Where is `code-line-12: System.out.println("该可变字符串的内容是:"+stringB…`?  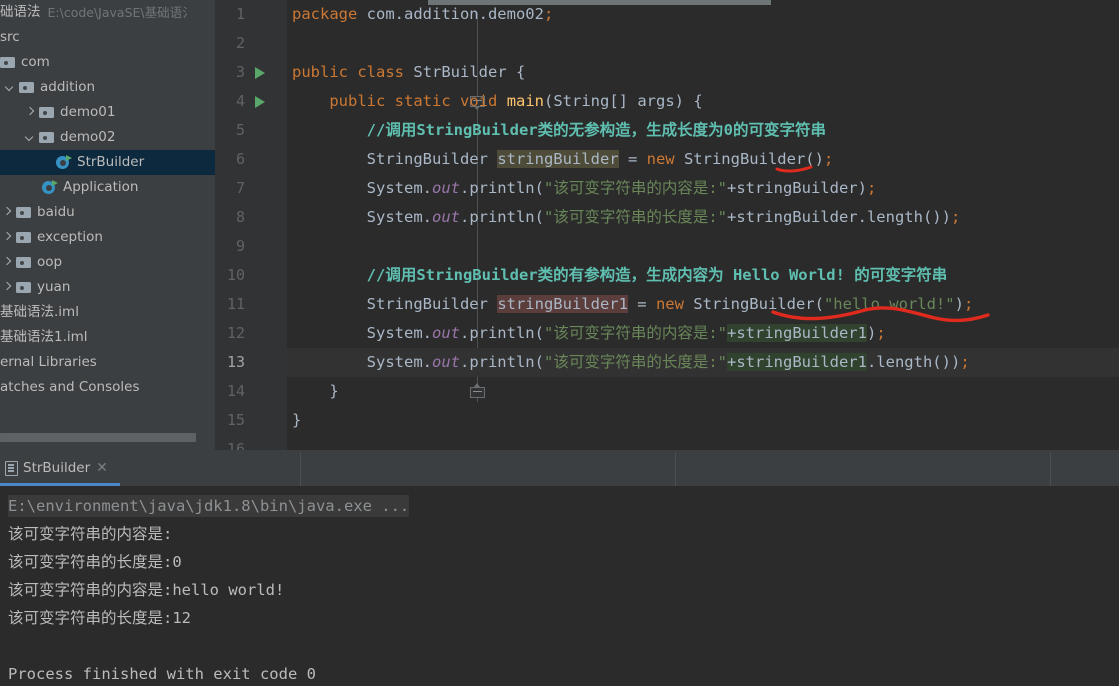
code-line-12: System.out.println("该可变字符串的内容是:"+stringB… is located at coordinates (703, 333).